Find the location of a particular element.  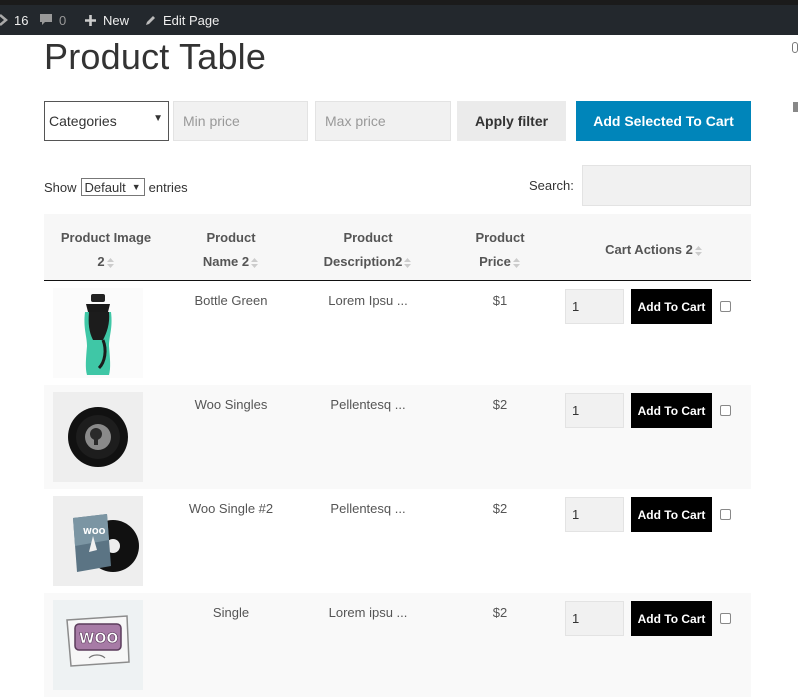

min-price-placeholder: Min price is located at coordinates (211, 121).